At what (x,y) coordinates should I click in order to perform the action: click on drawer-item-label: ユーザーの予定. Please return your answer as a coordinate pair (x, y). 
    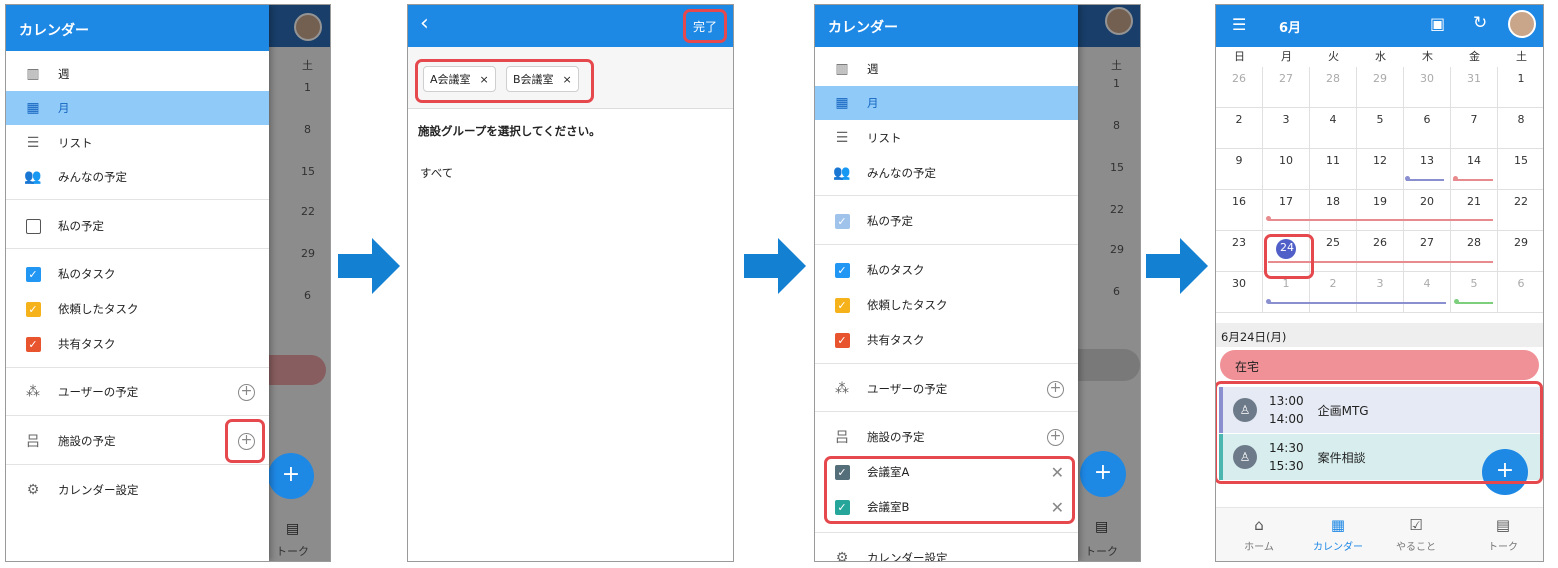
    Looking at the image, I should click on (98, 392).